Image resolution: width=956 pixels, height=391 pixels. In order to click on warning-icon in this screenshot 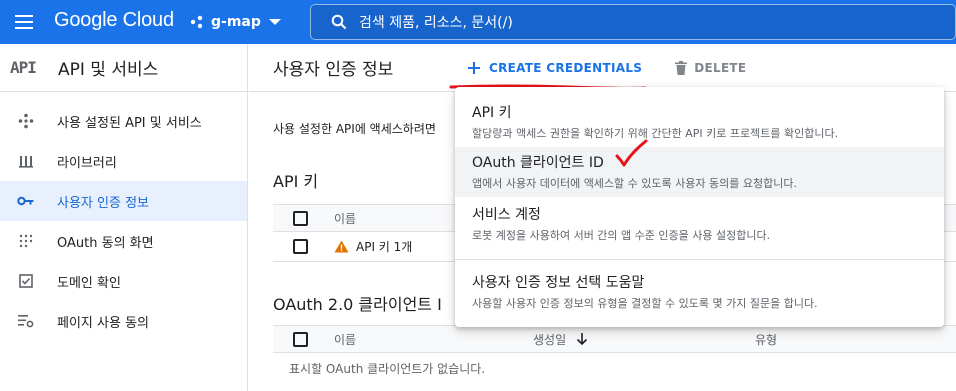, I will do `click(341, 246)`.